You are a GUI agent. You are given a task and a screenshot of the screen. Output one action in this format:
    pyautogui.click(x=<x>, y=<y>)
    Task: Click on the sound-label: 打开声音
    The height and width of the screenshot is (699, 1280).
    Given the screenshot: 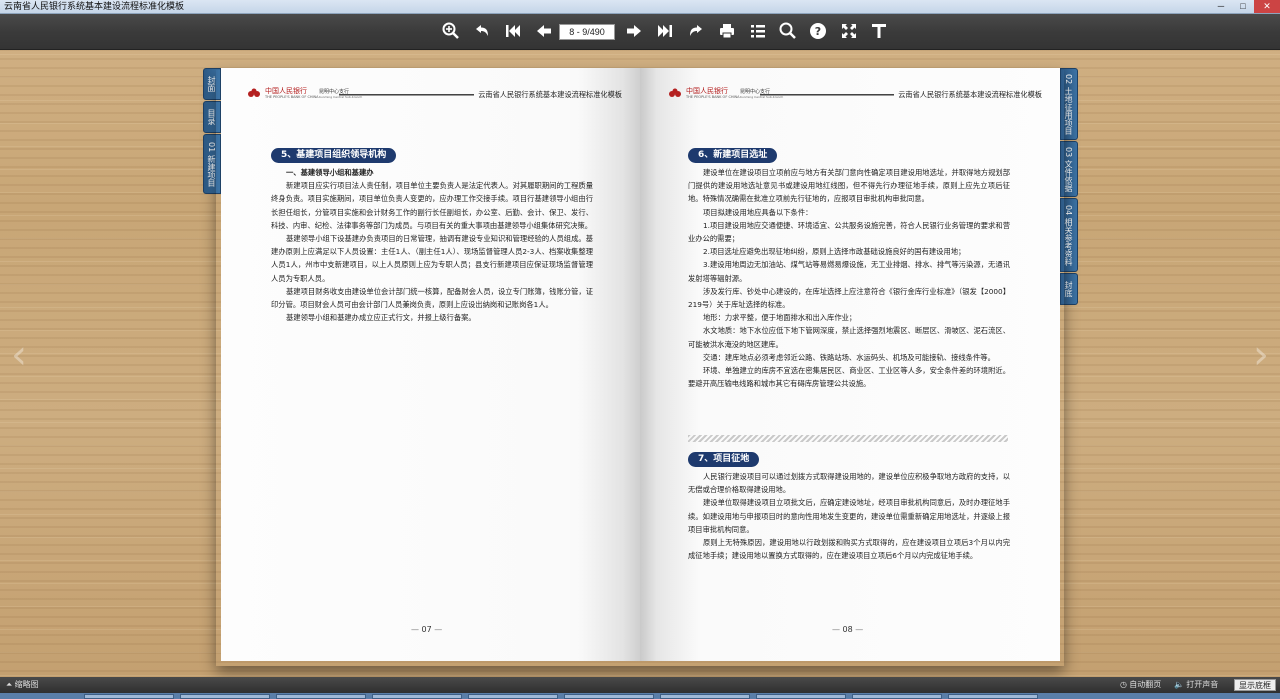 What is the action you would take?
    pyautogui.click(x=1202, y=684)
    